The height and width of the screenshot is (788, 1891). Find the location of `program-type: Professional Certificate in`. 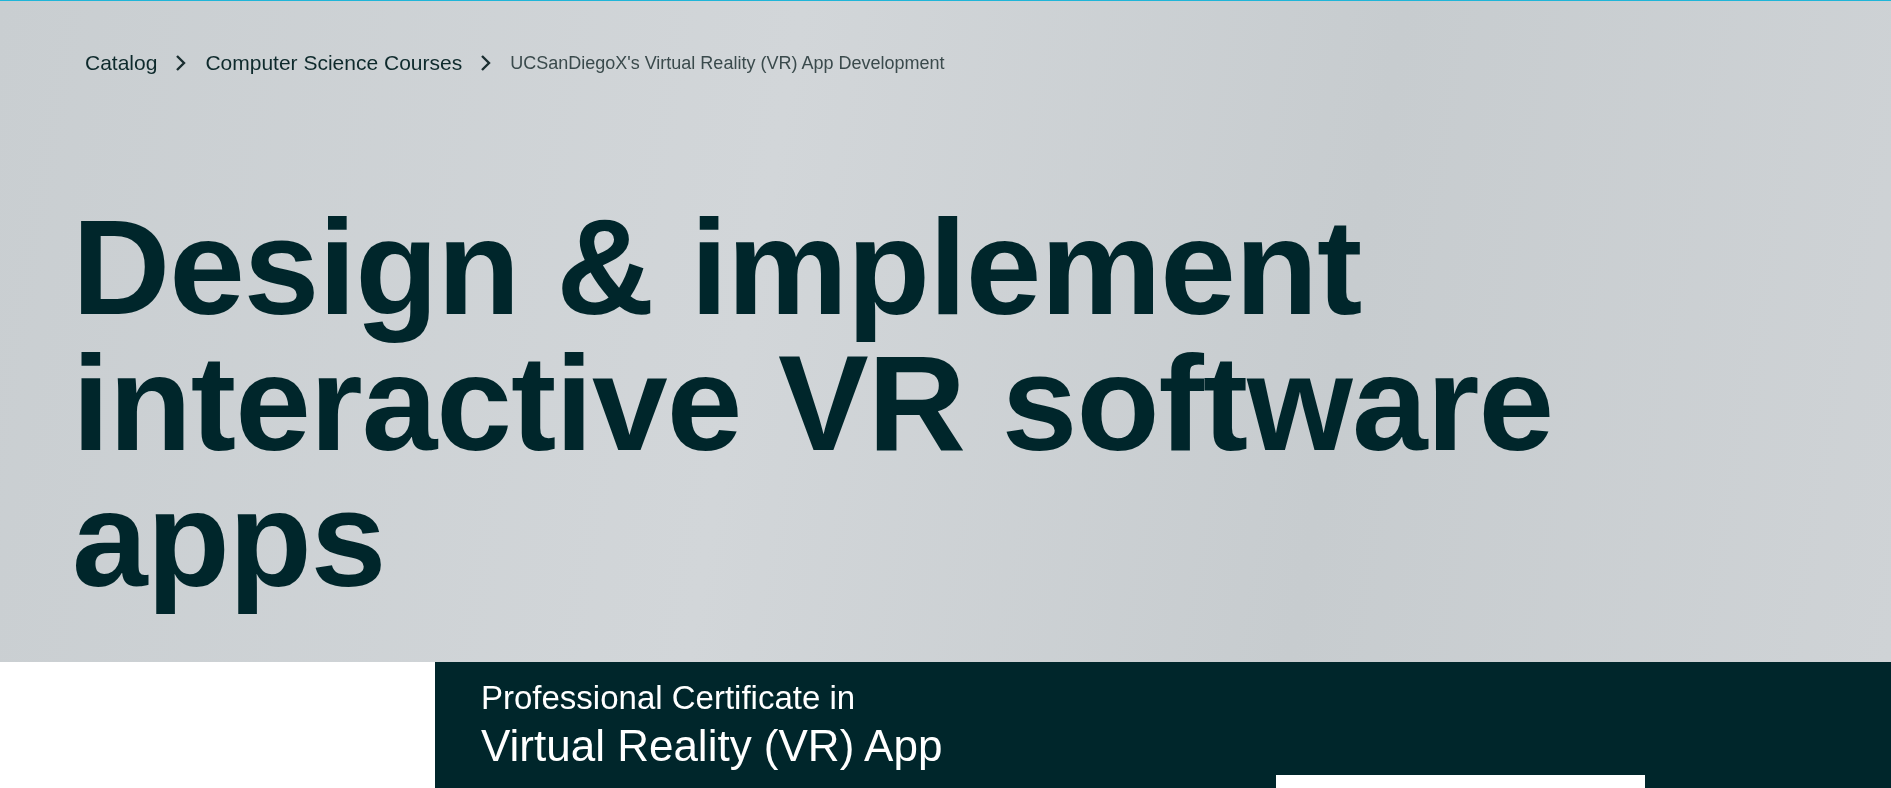

program-type: Professional Certificate in is located at coordinates (668, 698).